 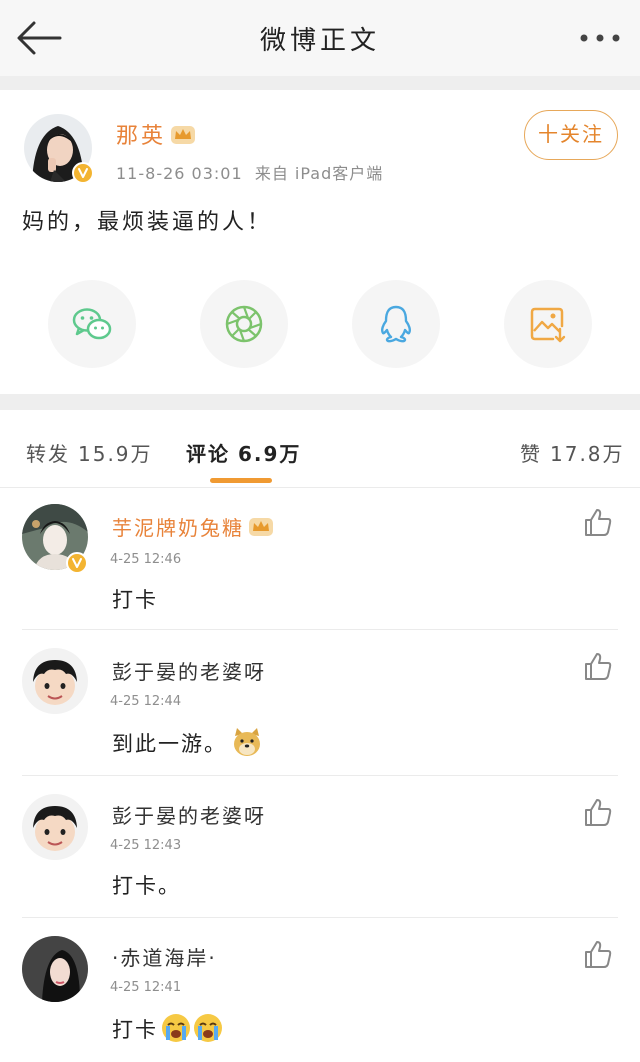 I want to click on interaction-tabs: 转发 15.9万 评论 6.9万 赞 17.8万, so click(x=320, y=449).